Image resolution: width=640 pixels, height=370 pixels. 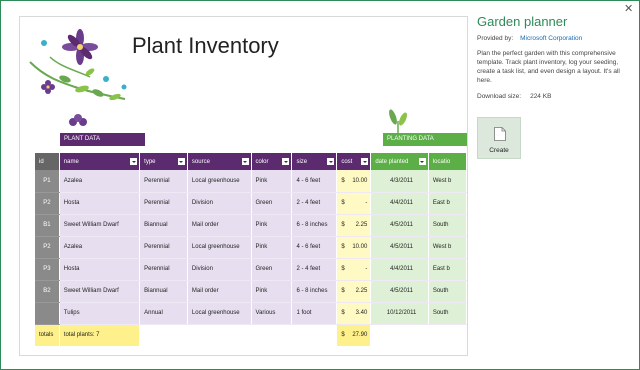 I want to click on planting-data-header: PLANTING DATA, so click(x=425, y=139).